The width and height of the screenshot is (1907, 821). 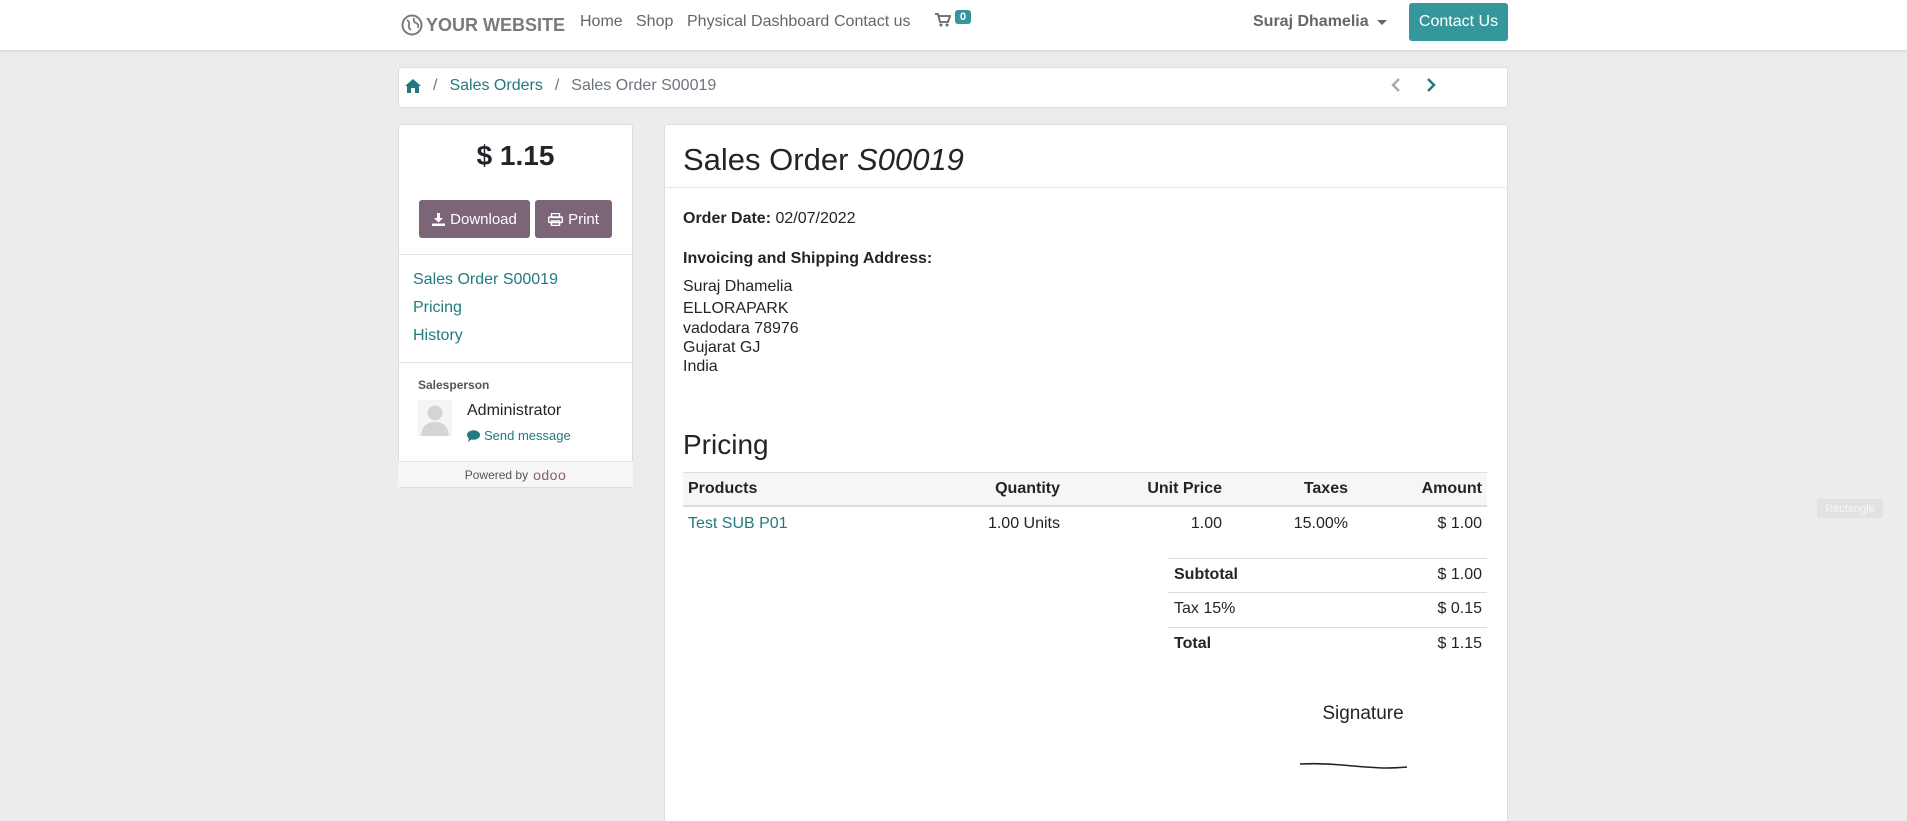 What do you see at coordinates (496, 474) in the screenshot?
I see `powered-by-text: Powered by` at bounding box center [496, 474].